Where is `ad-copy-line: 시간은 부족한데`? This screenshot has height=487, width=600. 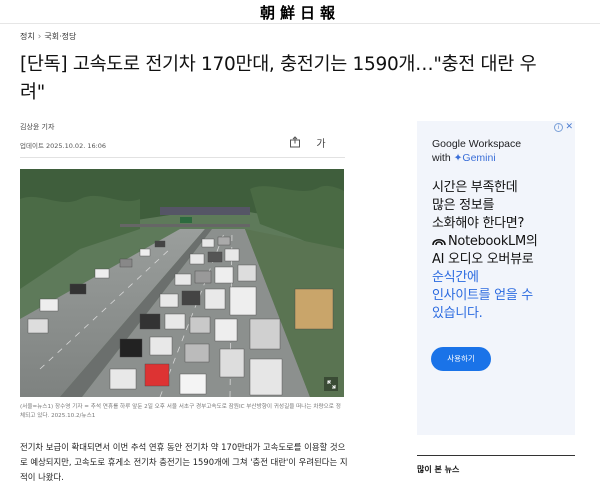
ad-copy-line: 시간은 부족한데 is located at coordinates (475, 187).